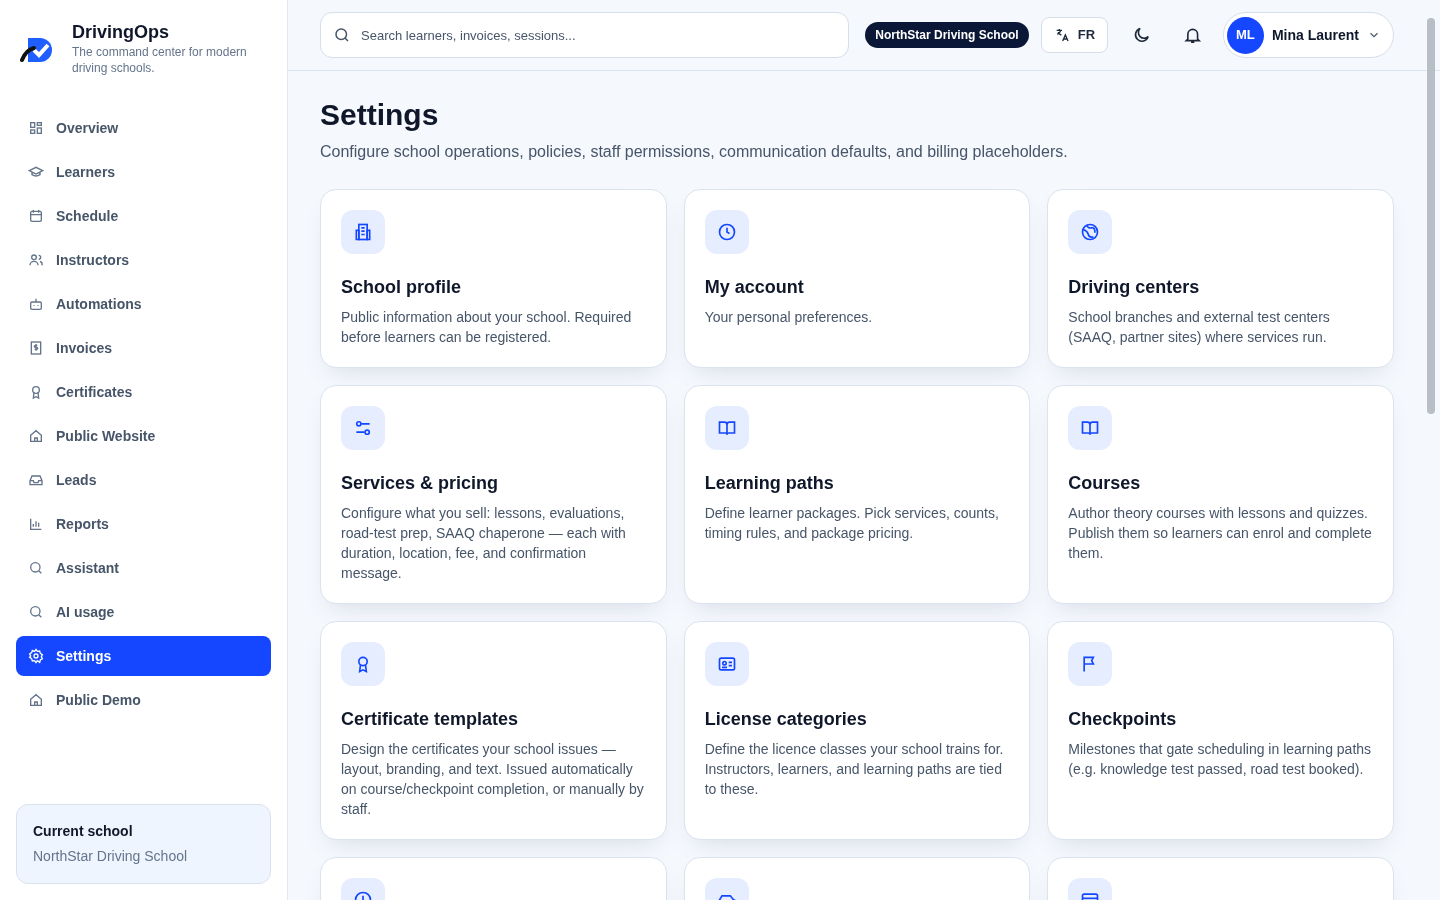 The width and height of the screenshot is (1440, 900). Describe the element at coordinates (493, 278) in the screenshot. I see `settings-card: School profile Public information about your school. Required before learners can be registered.` at that location.